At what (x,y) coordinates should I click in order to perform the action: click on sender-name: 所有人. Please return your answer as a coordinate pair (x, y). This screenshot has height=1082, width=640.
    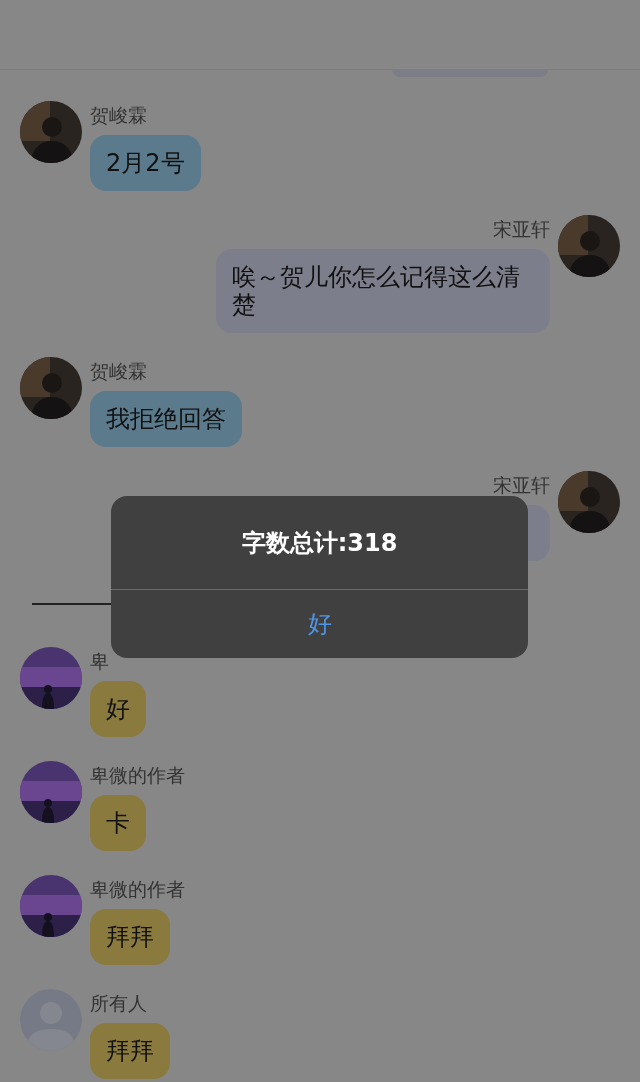
    Looking at the image, I should click on (118, 1003).